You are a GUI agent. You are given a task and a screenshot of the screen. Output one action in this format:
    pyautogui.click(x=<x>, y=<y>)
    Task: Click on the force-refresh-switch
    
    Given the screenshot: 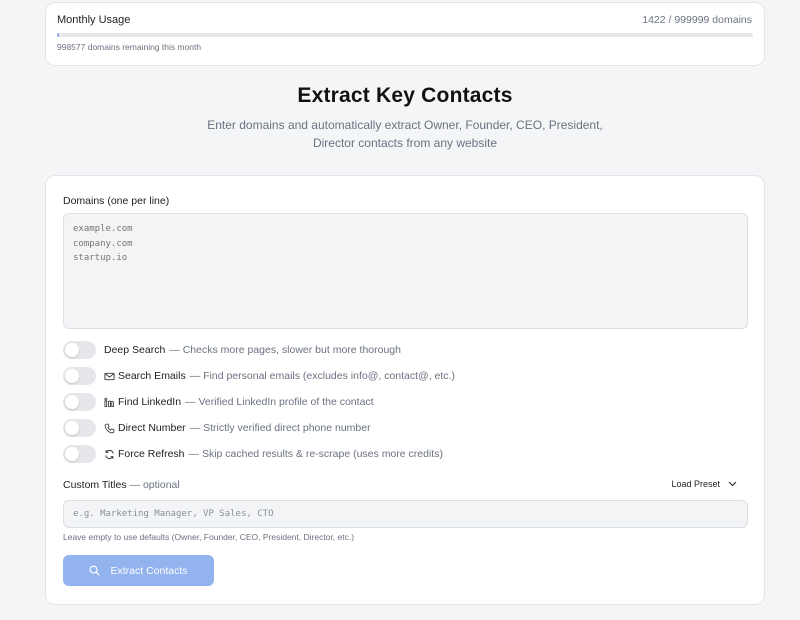 What is the action you would take?
    pyautogui.click(x=79, y=454)
    